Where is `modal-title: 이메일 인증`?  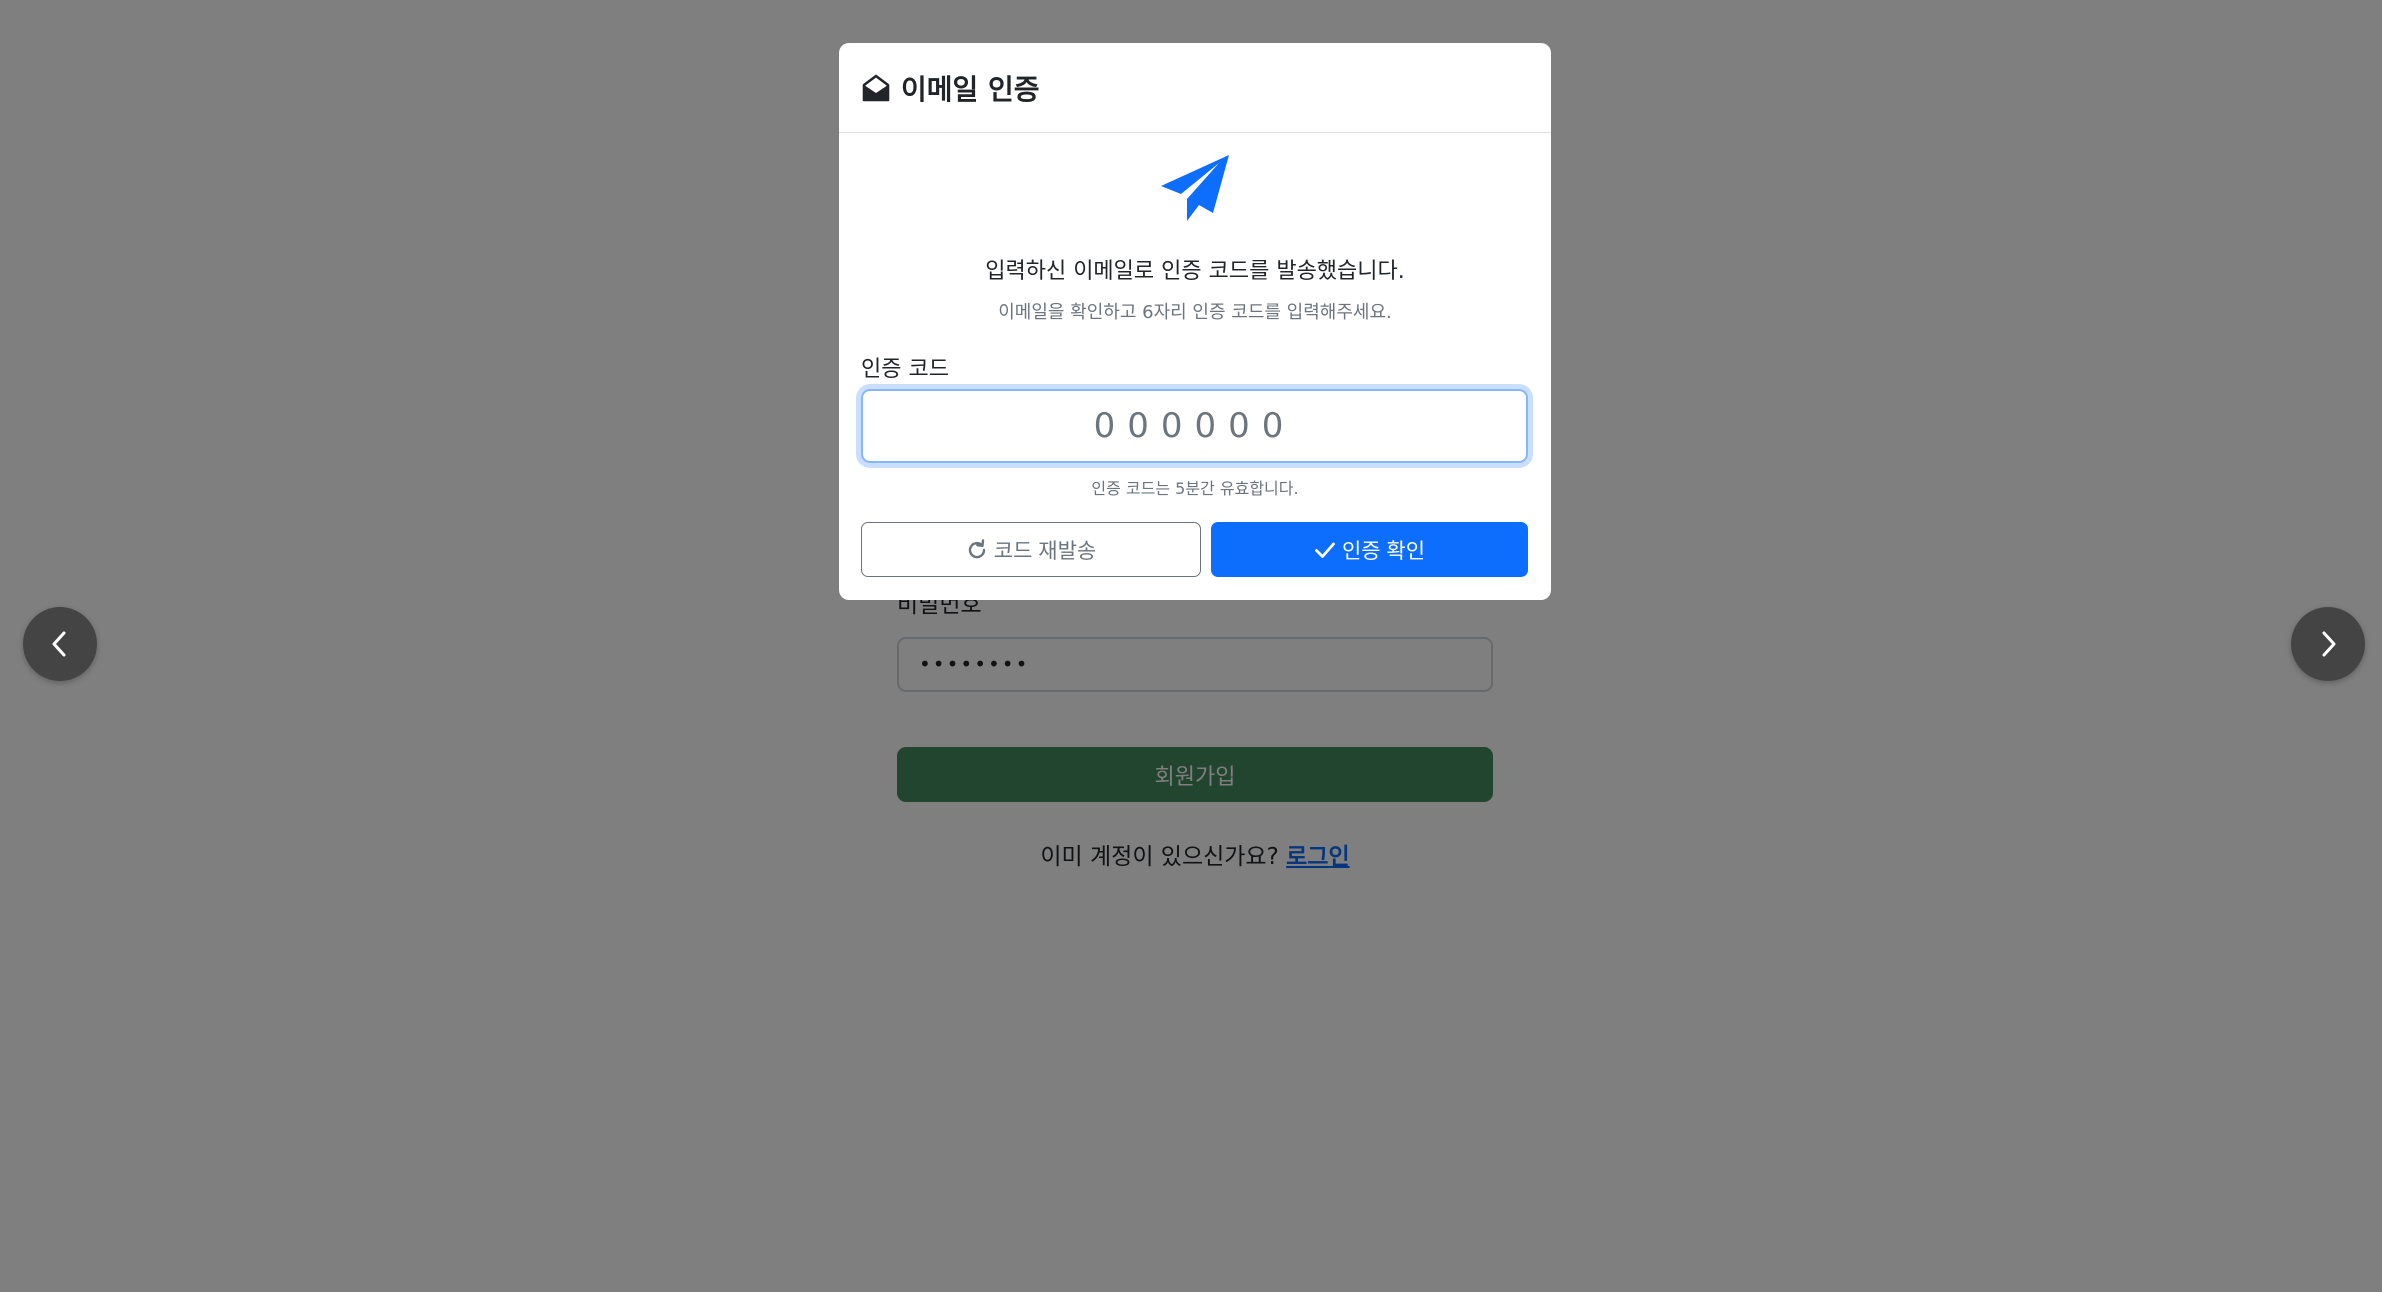 modal-title: 이메일 인증 is located at coordinates (970, 89).